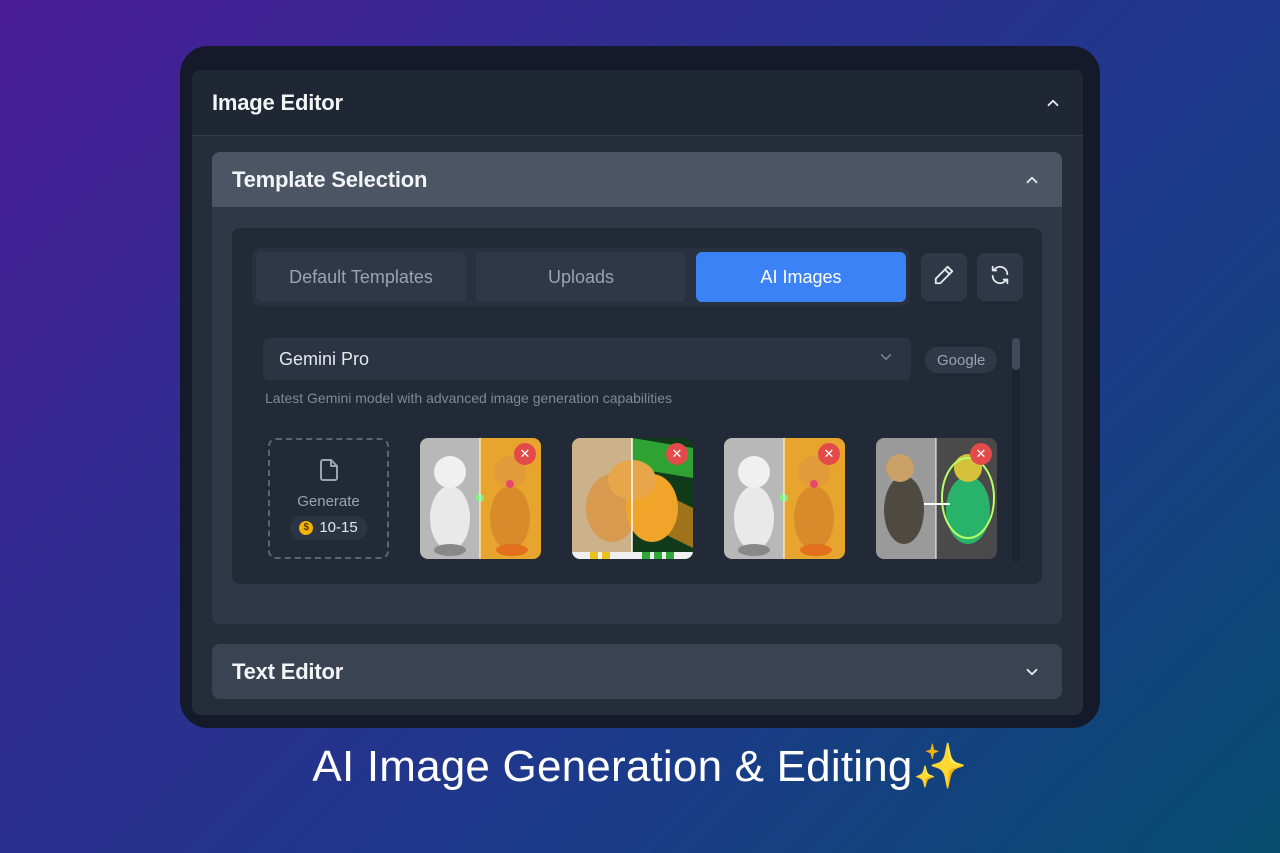  I want to click on text-editor-header: Text Editor, so click(637, 671).